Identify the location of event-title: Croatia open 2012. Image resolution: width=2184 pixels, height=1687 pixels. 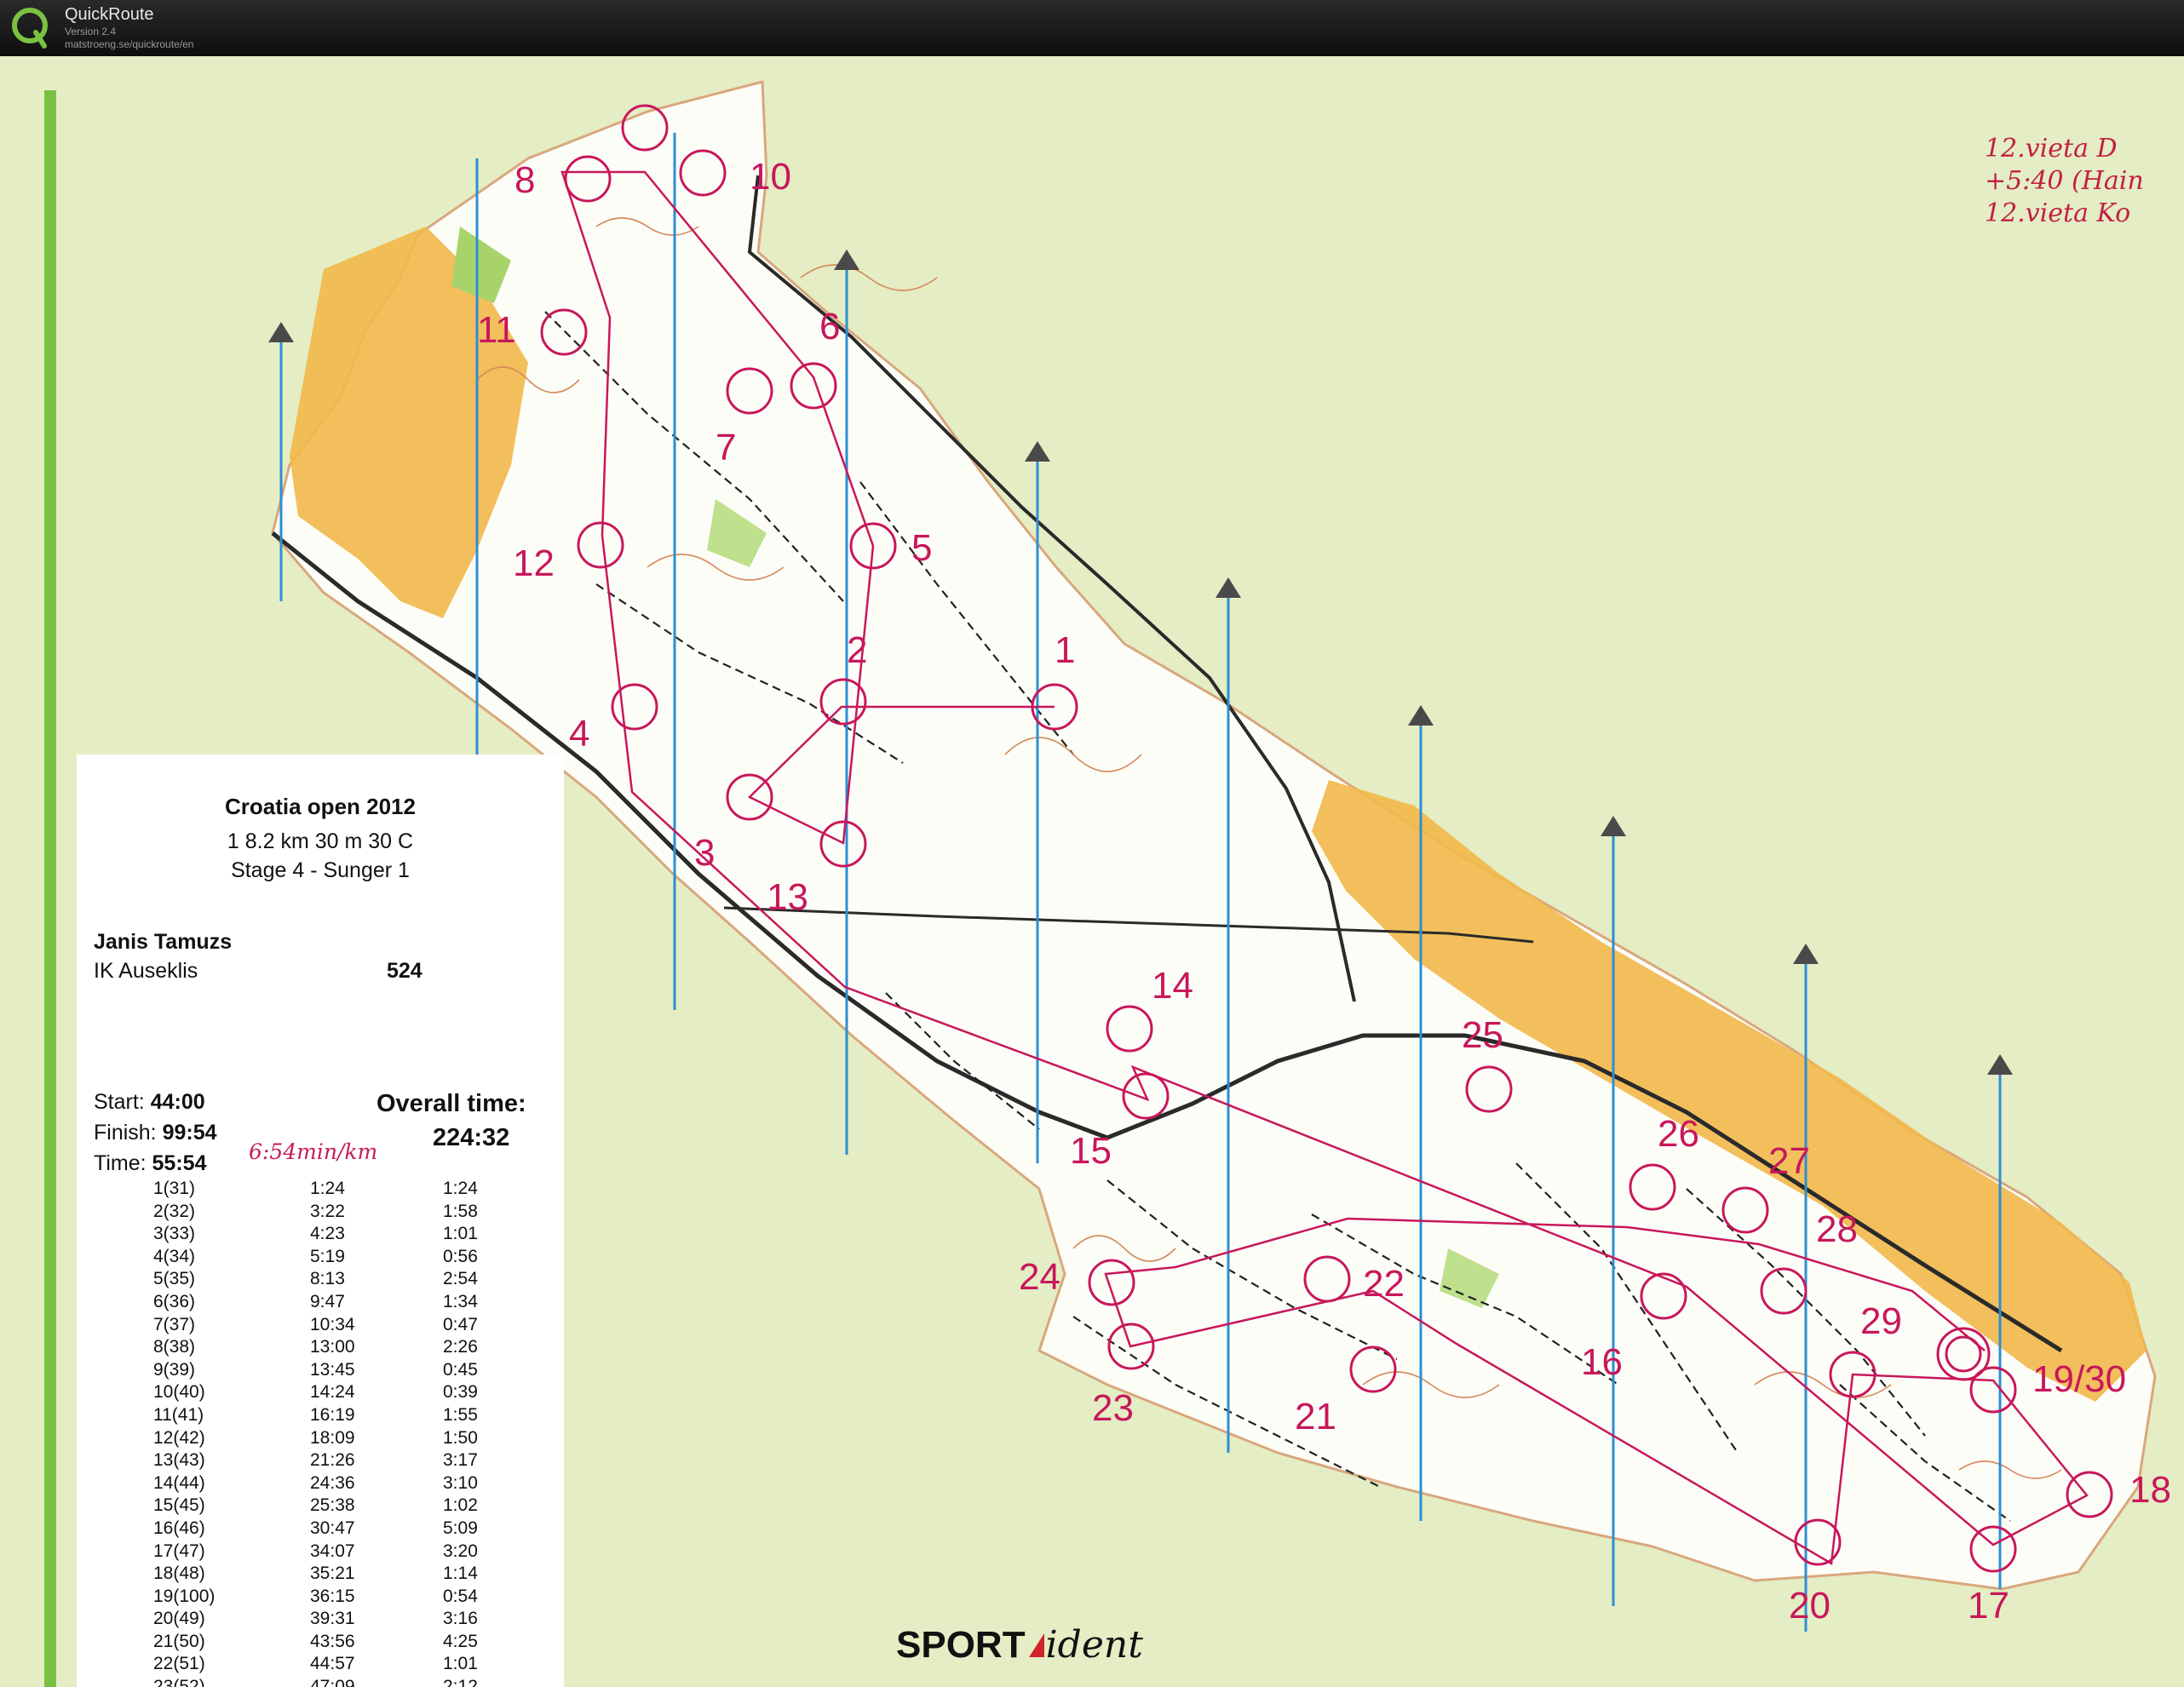
(320, 806).